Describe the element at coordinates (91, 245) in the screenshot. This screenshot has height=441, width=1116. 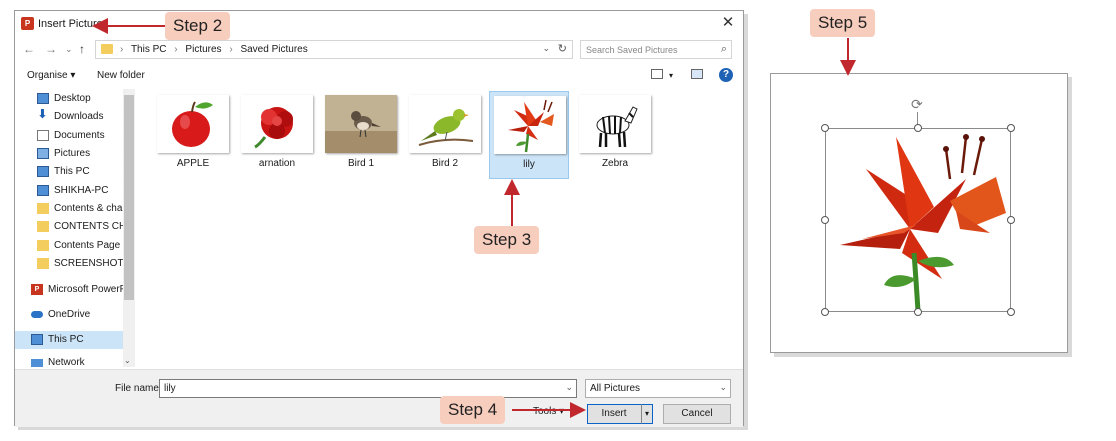
I see `sidebar-item-label: Contents Page a` at that location.